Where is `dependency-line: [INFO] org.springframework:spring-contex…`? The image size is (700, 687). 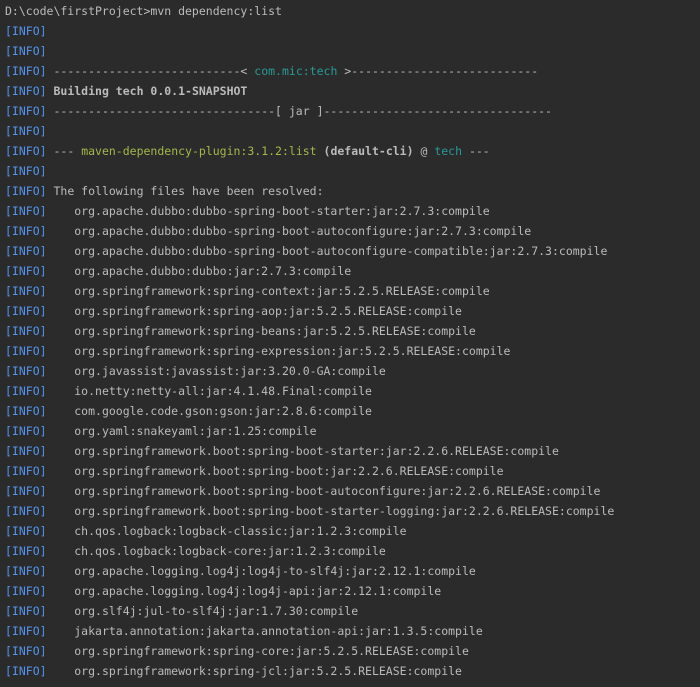
dependency-line: [INFO] org.springframework:spring-contex… is located at coordinates (350, 291).